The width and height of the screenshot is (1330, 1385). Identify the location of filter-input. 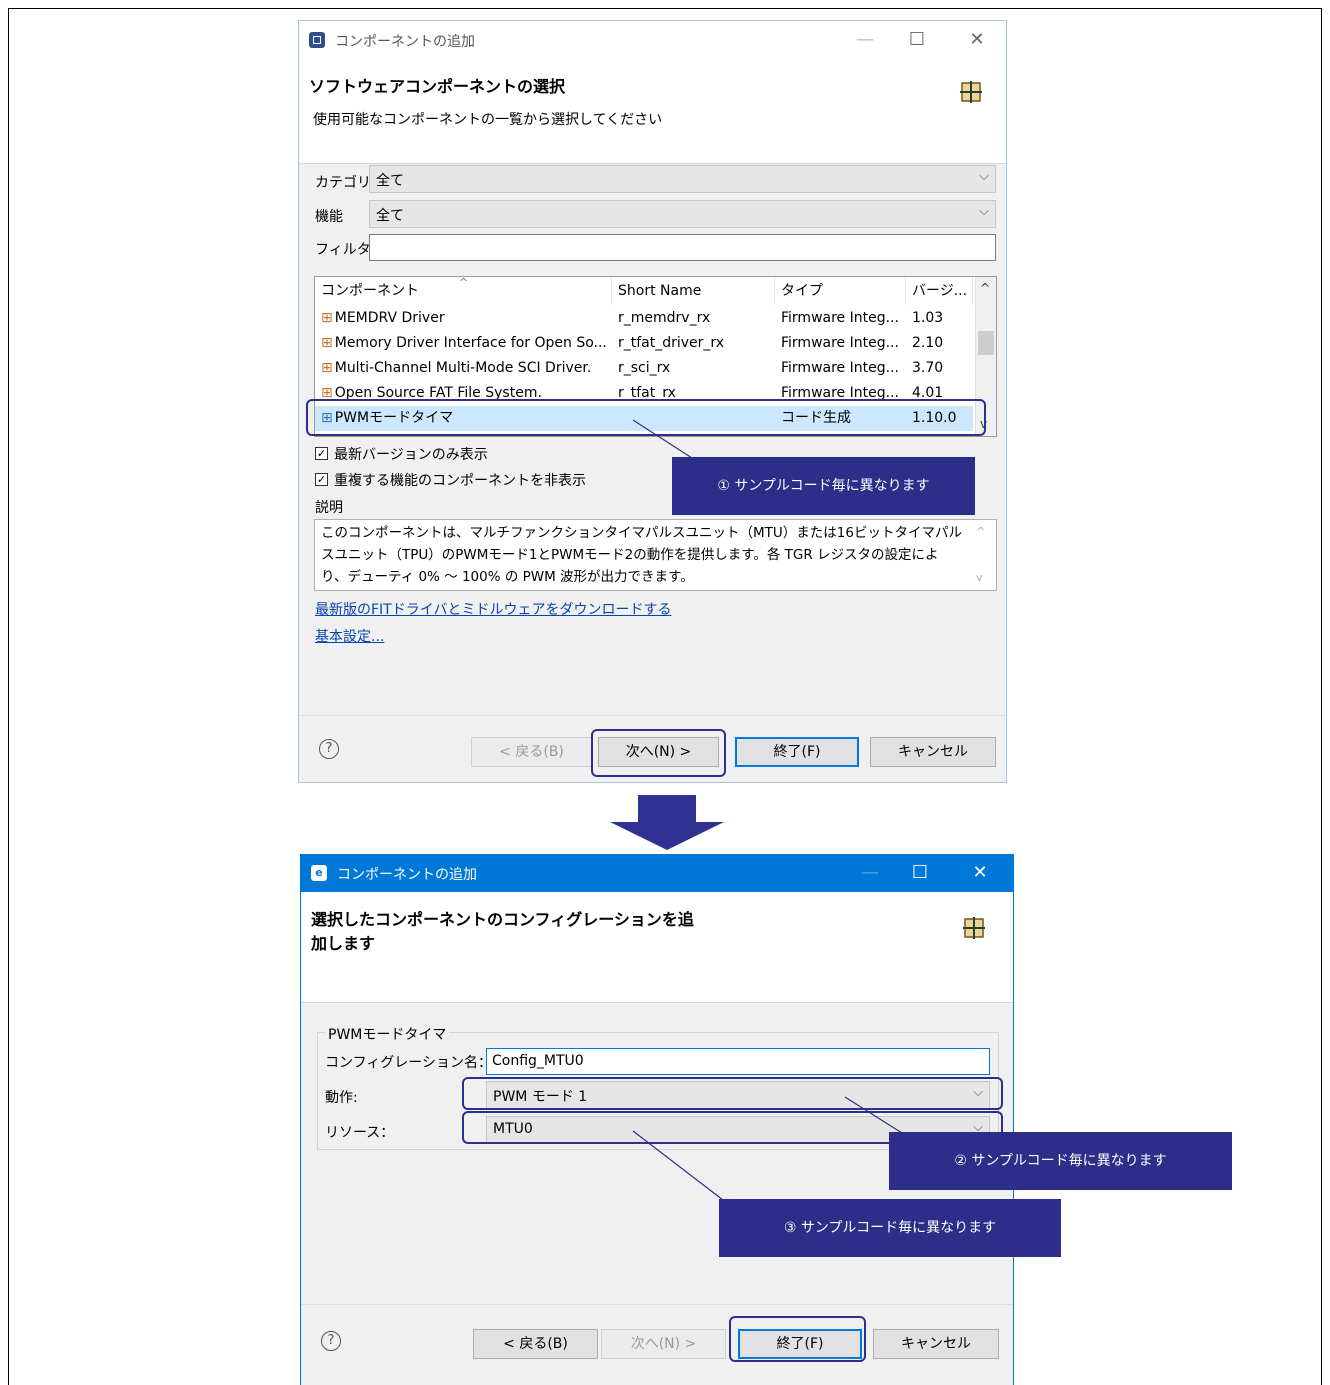
(682, 247).